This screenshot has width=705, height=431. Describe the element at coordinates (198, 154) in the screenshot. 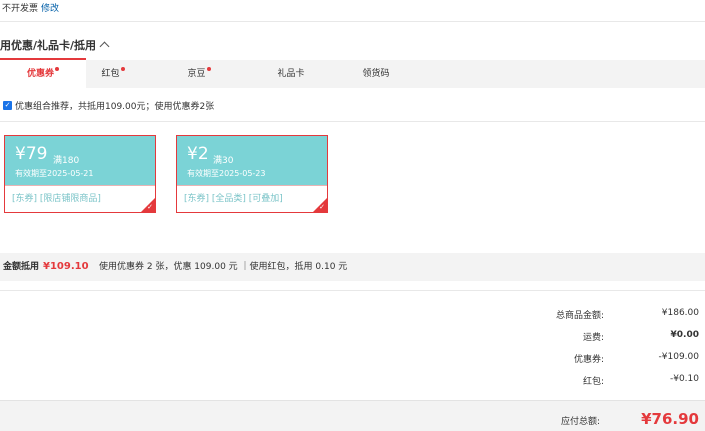

I see `coupon-amount: ¥2` at that location.